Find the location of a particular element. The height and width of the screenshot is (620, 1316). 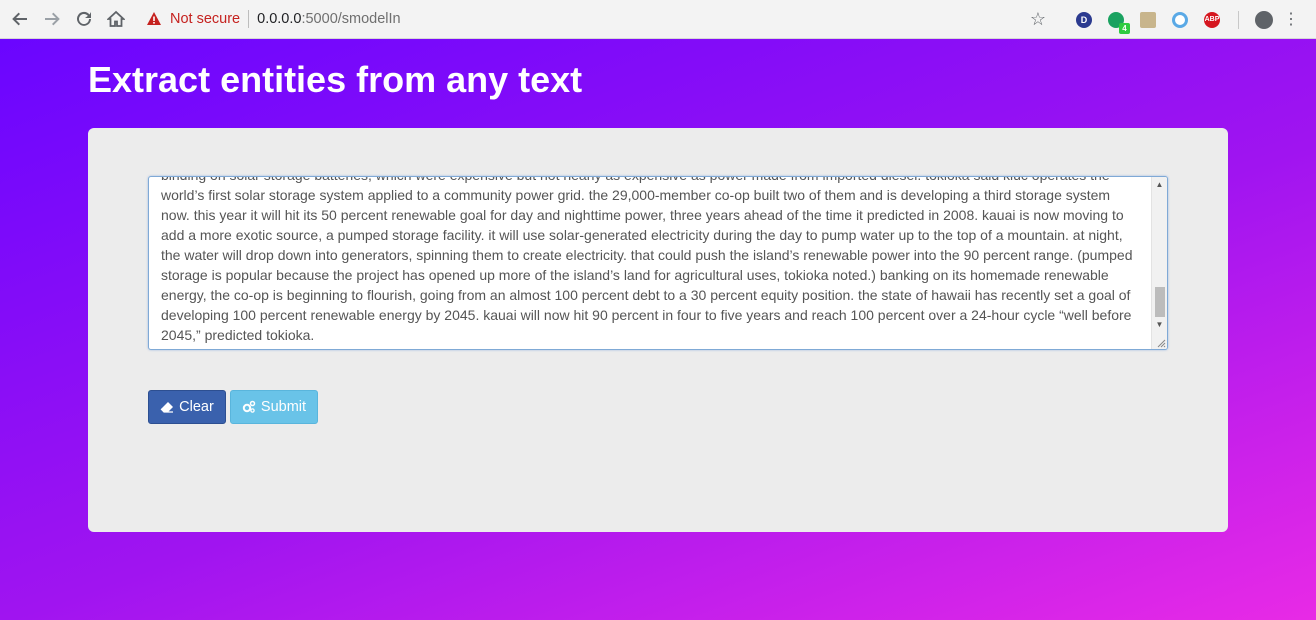

warning-icon is located at coordinates (154, 18).